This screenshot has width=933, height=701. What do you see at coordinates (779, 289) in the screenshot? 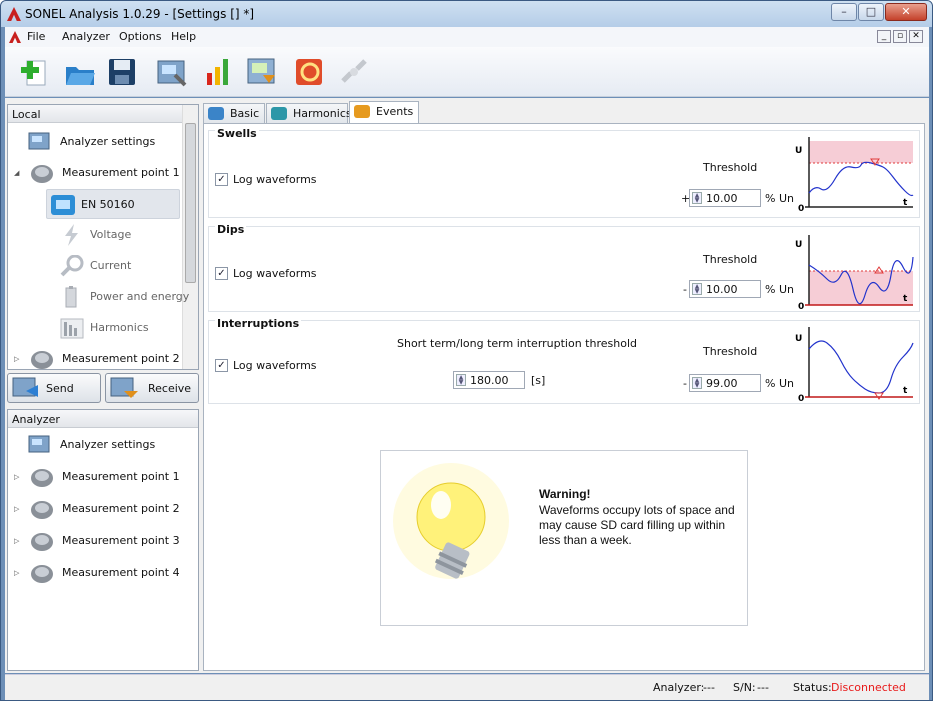
I see `dips-unit: % Un` at bounding box center [779, 289].